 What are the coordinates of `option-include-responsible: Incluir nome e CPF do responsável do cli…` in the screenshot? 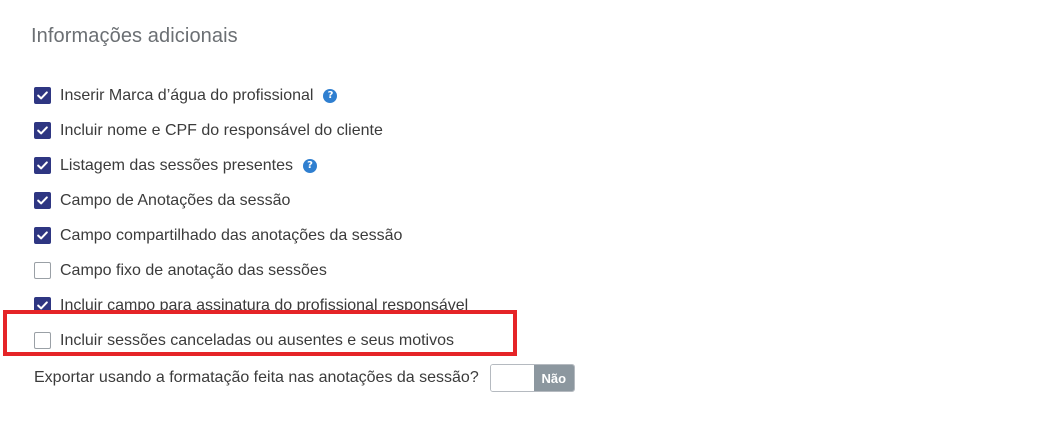 It's located at (251, 130).